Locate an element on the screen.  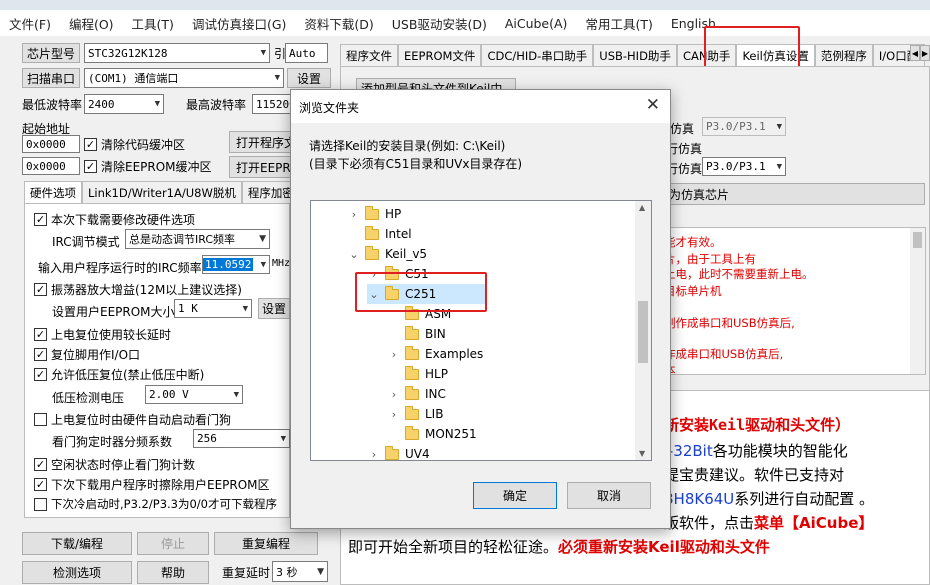
tree-node-uv4: › UV4 is located at coordinates (398, 452).